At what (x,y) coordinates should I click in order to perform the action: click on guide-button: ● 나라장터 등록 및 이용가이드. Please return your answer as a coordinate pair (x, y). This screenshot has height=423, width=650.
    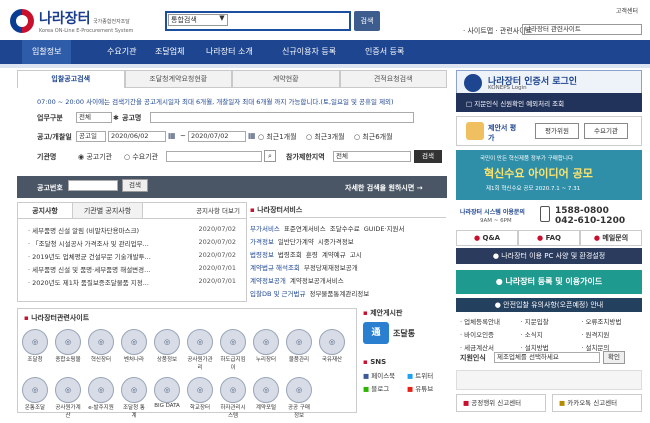
    Looking at the image, I should click on (549, 282).